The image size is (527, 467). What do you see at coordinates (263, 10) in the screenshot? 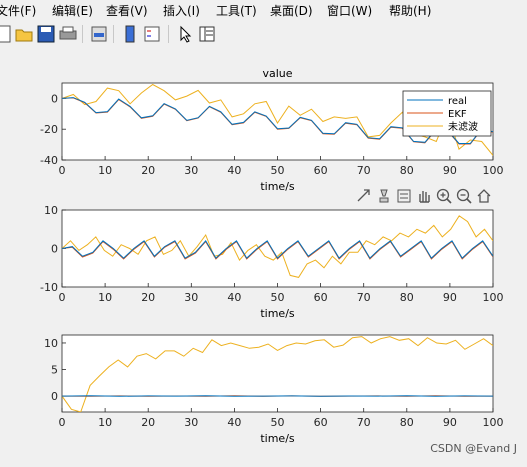
I see `menu-bar: 文件(F) 编辑(E) 查看(V) 插入(I) 工具(T) 桌面(D) 窗口(W) 帮助(H)` at bounding box center [263, 10].